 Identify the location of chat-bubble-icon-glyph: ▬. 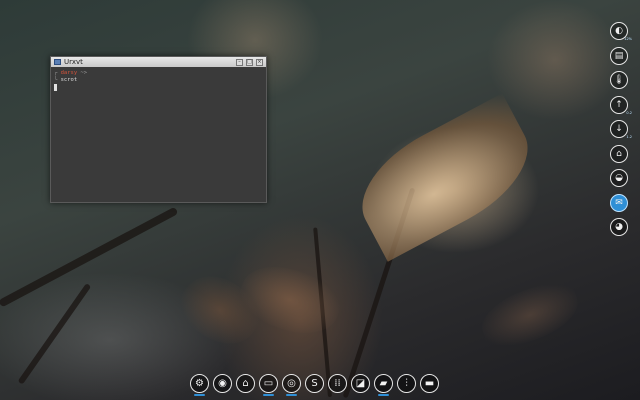
(429, 383).